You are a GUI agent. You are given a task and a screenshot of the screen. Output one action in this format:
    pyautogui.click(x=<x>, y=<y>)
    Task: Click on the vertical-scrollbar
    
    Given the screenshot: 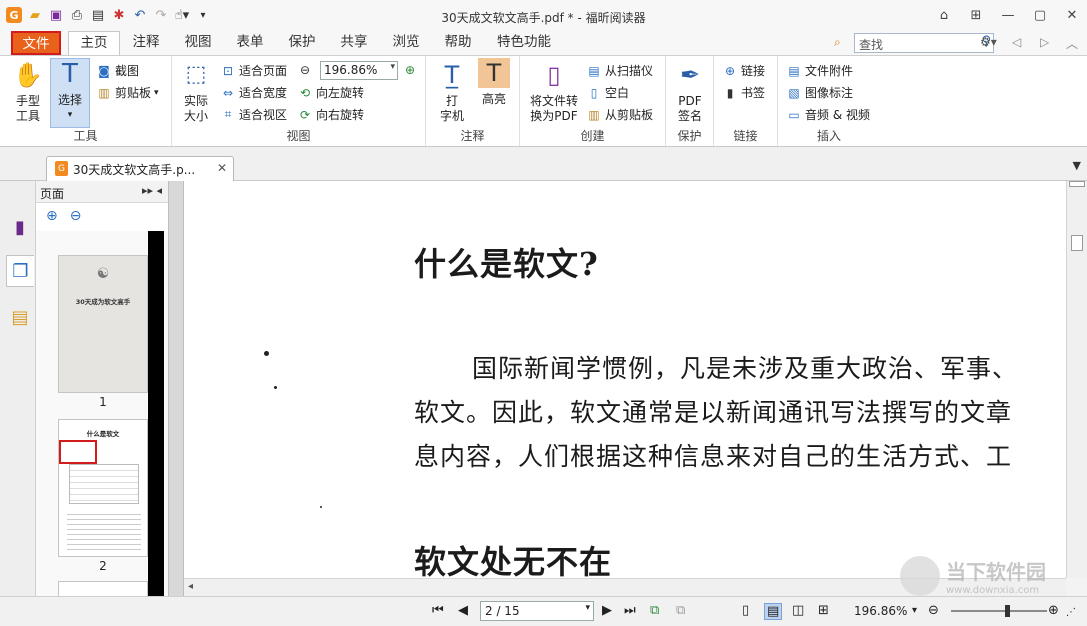 What is the action you would take?
    pyautogui.click(x=1076, y=379)
    